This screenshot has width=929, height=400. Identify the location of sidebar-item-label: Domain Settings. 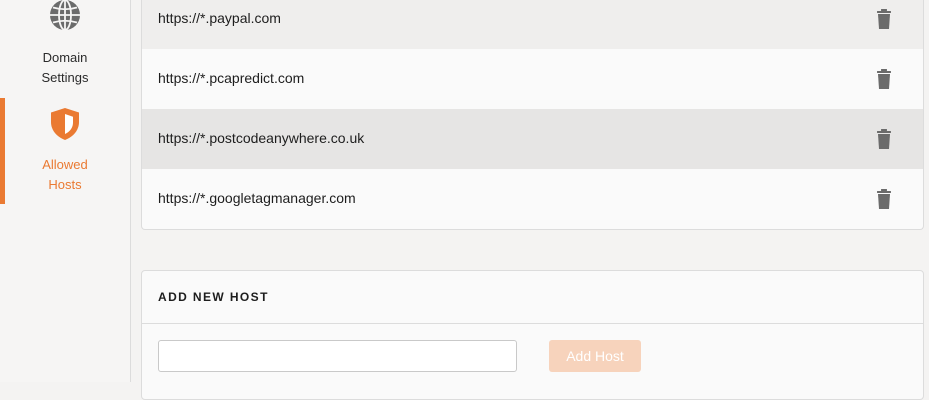
(65, 68).